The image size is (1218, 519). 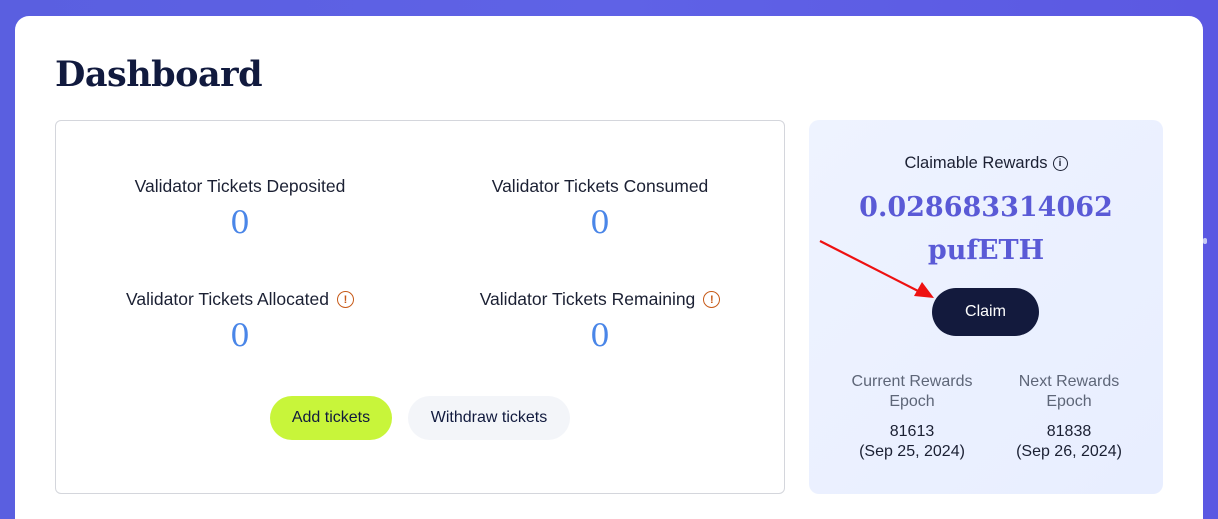 What do you see at coordinates (1069, 381) in the screenshot?
I see `next-epoch-label: Next Rewards` at bounding box center [1069, 381].